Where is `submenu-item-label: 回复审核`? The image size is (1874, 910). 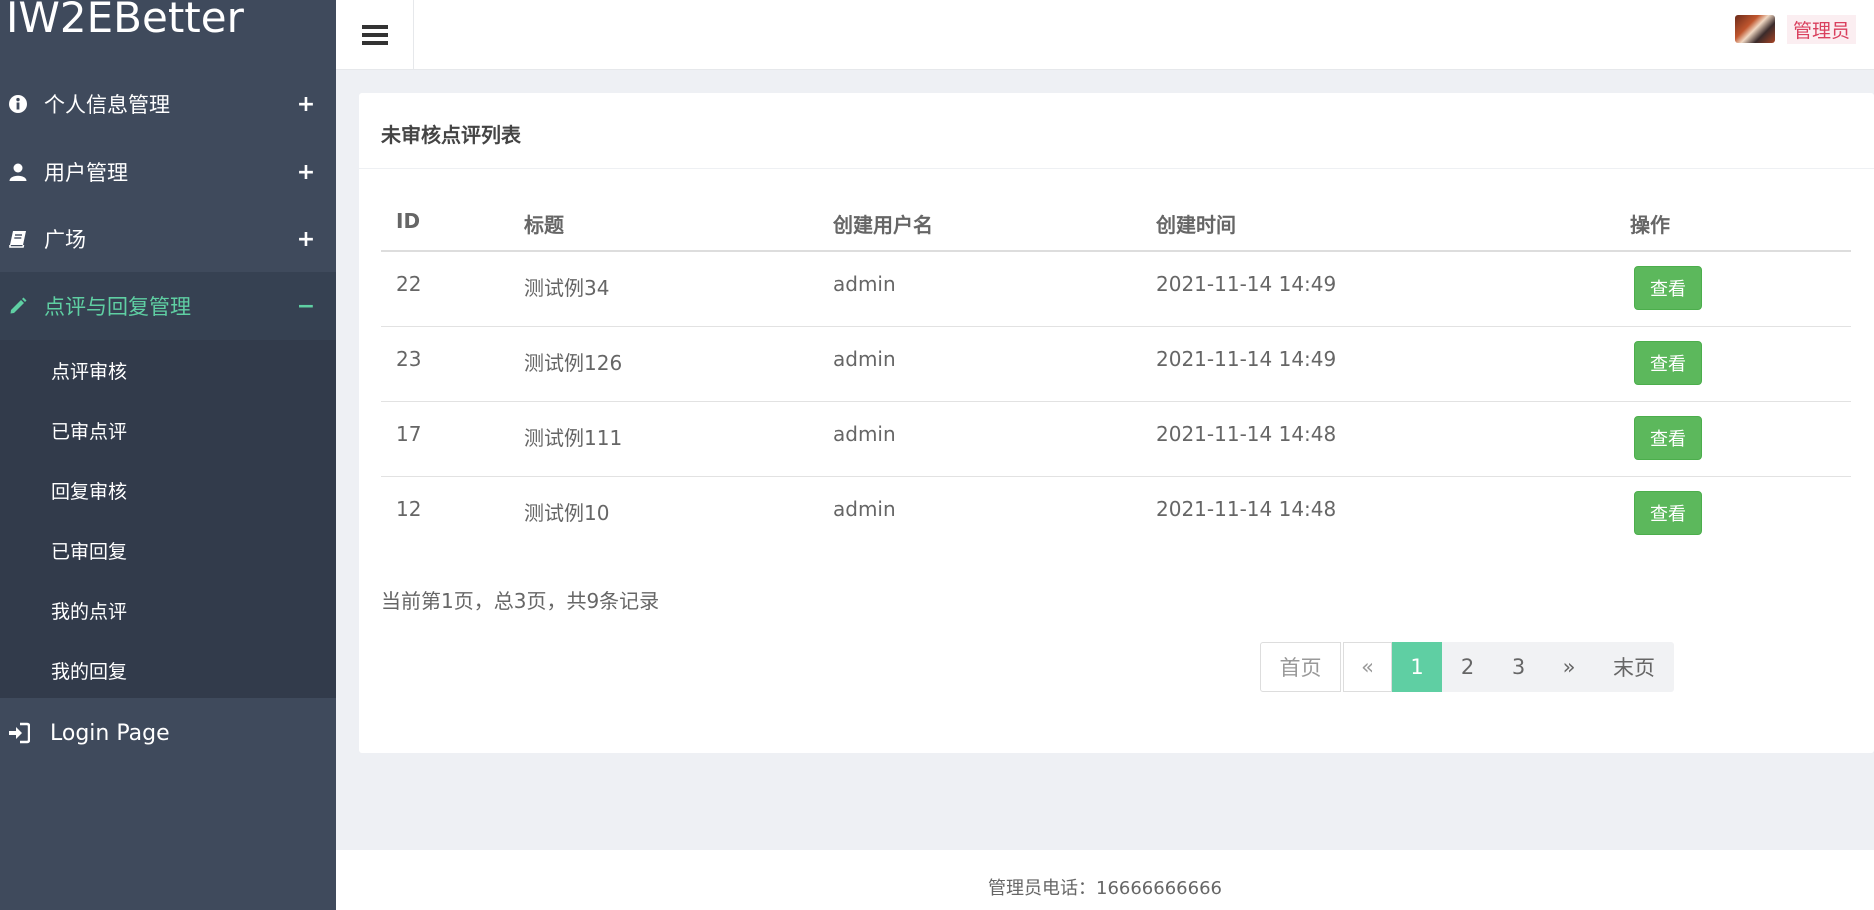 submenu-item-label: 回复审核 is located at coordinates (89, 491).